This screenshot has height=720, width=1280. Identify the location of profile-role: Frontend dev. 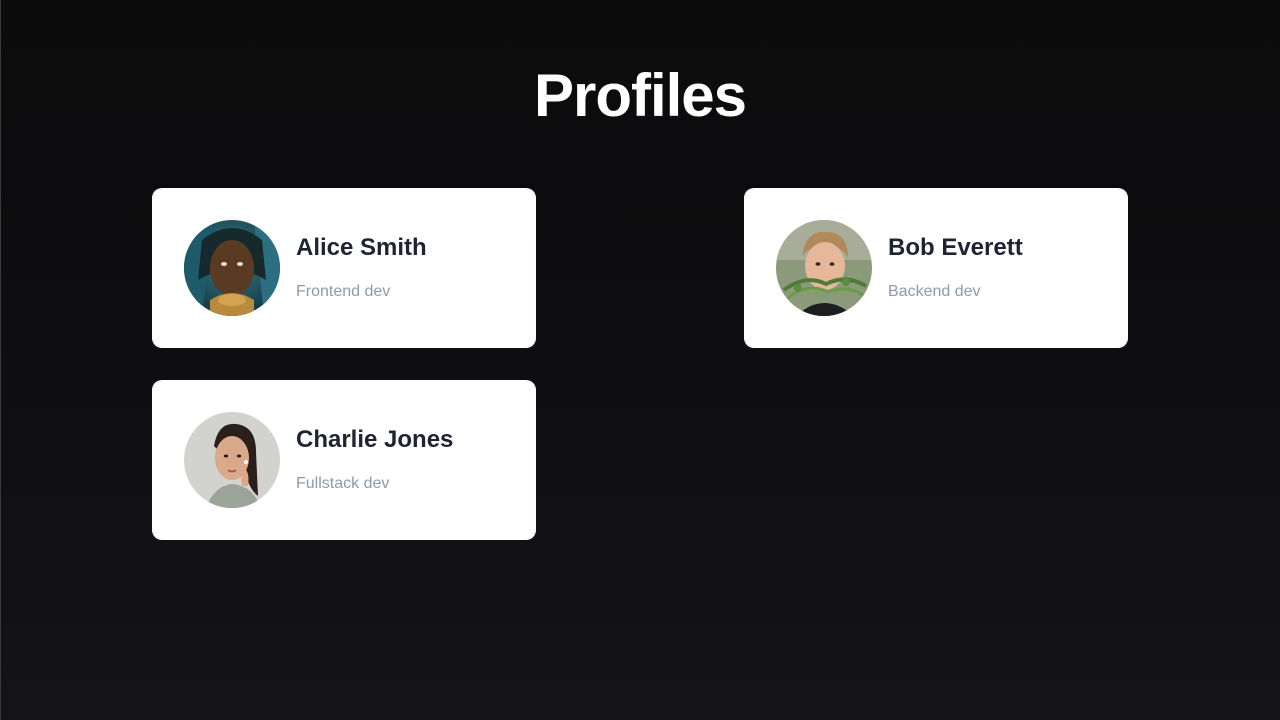
(343, 291).